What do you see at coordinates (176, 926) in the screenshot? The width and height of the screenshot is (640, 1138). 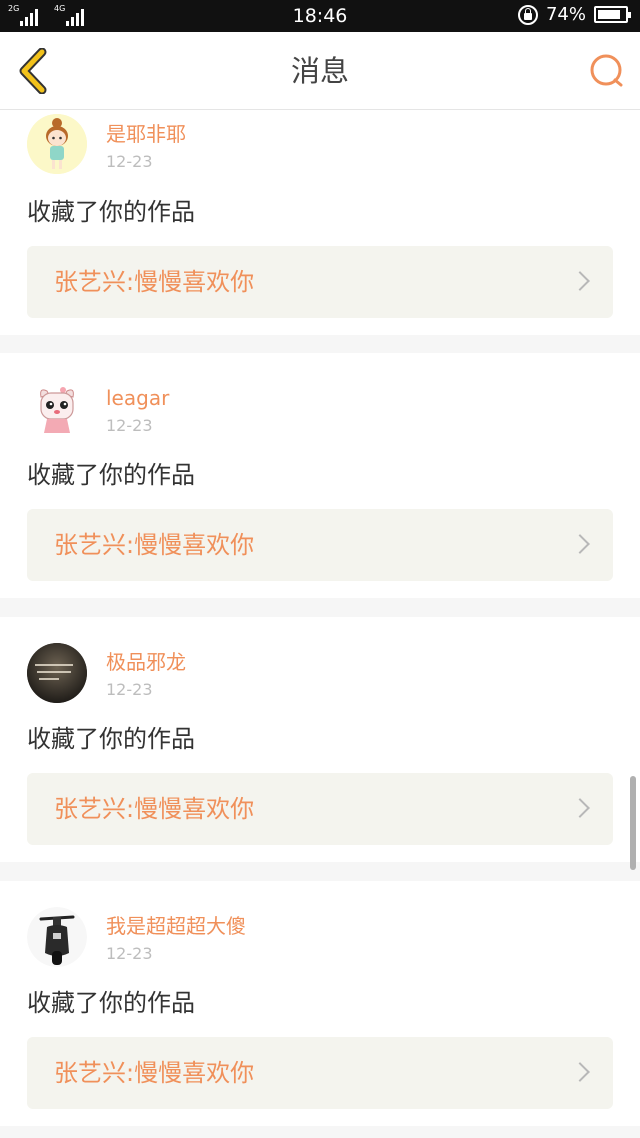 I see `username: 我是超超超大傻` at bounding box center [176, 926].